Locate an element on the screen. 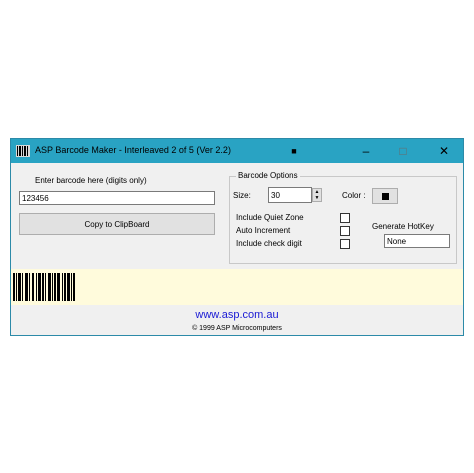  barcode-app-icon is located at coordinates (23, 151).